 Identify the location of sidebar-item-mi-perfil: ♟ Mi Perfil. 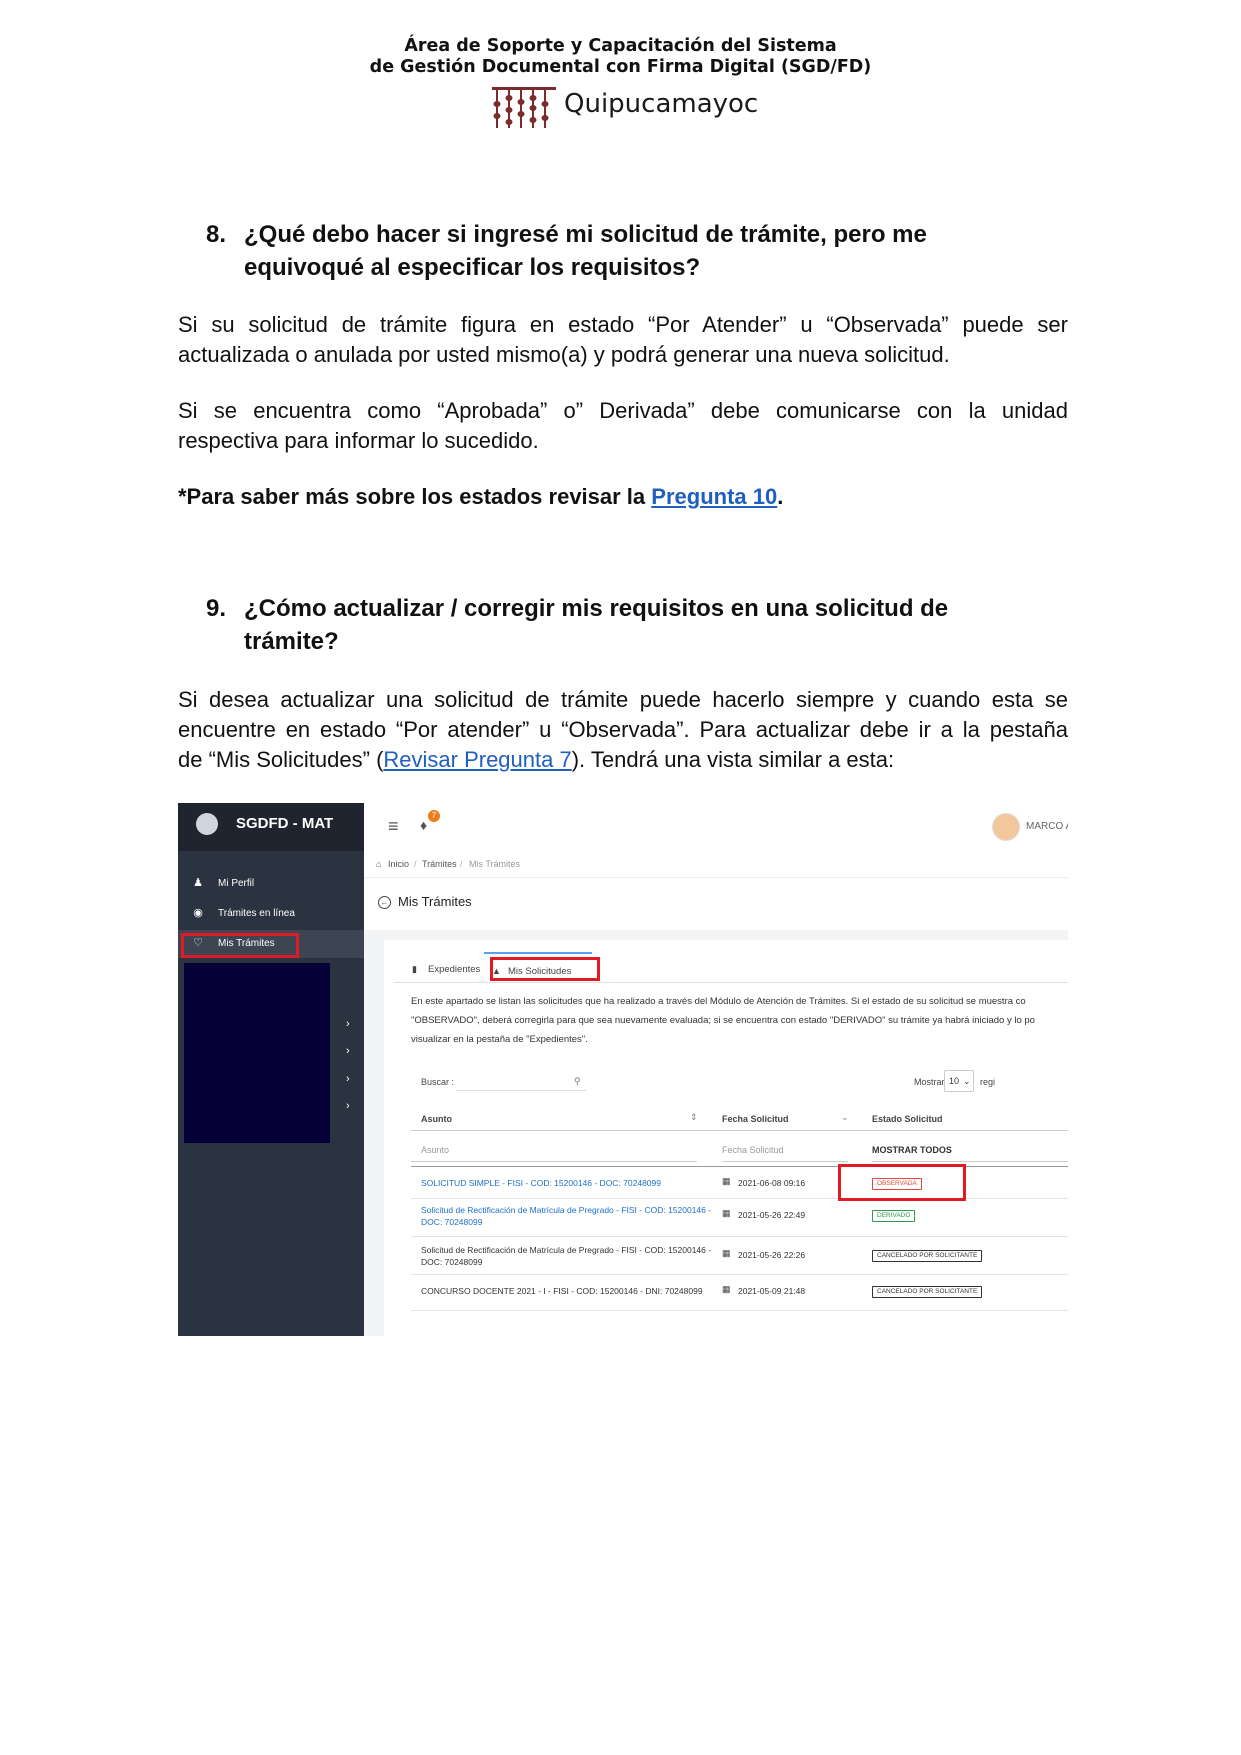
(271, 884).